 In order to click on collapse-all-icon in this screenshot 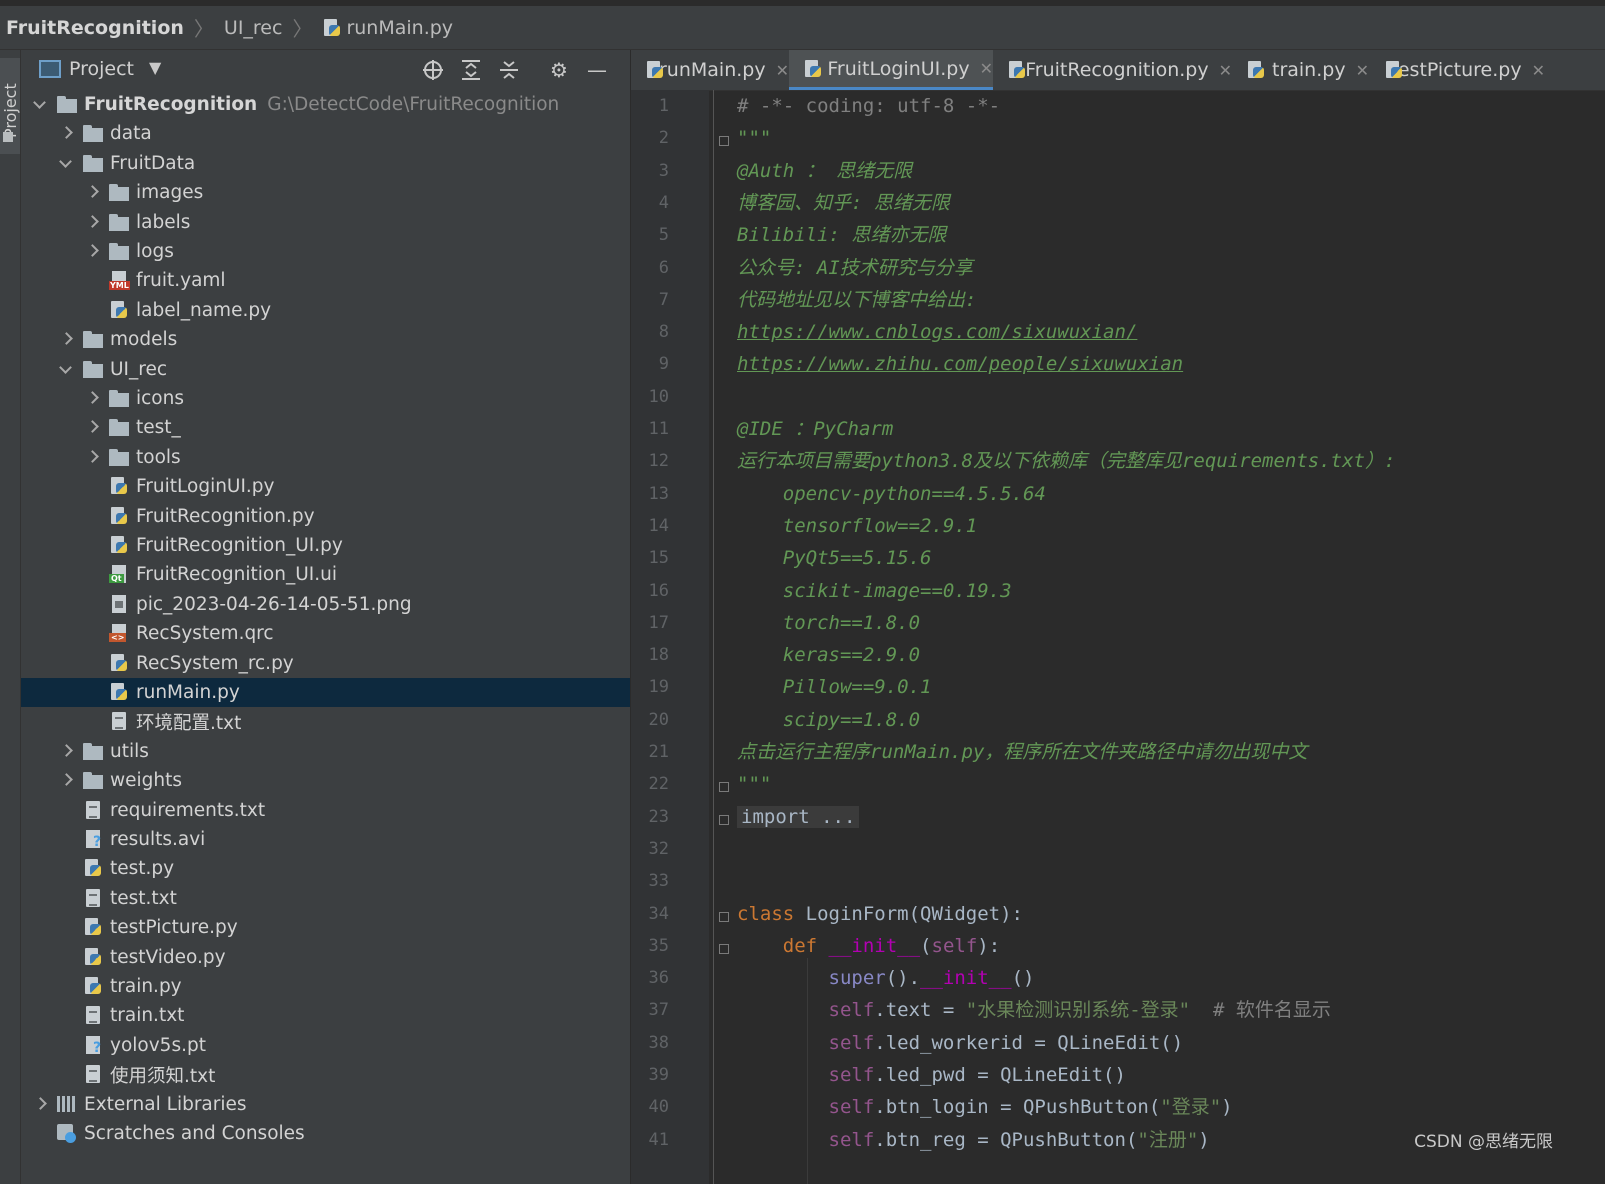, I will do `click(509, 70)`.